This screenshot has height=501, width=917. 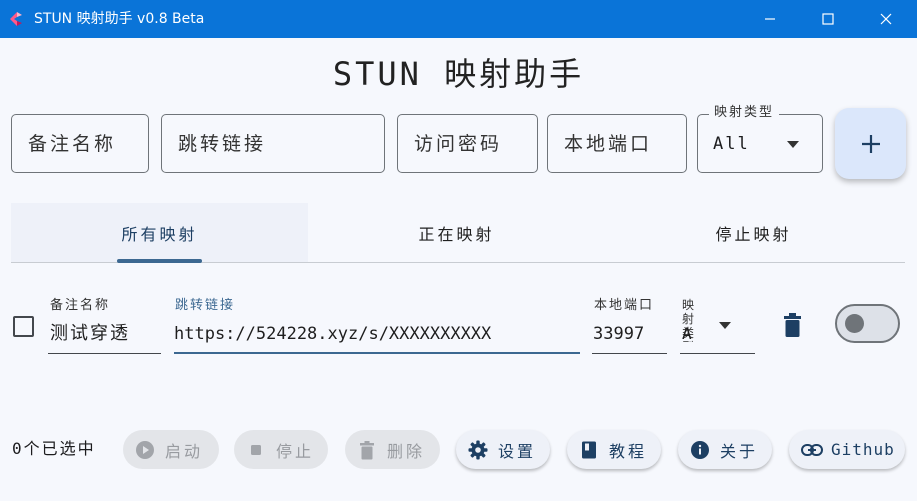 What do you see at coordinates (184, 451) in the screenshot?
I see `start-label: 启动` at bounding box center [184, 451].